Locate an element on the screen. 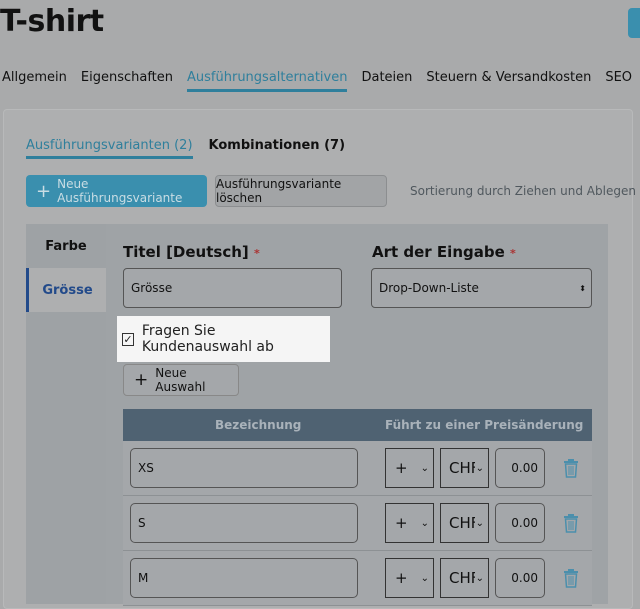 The width and height of the screenshot is (640, 609). title-label-text: Titel [Deutsch] is located at coordinates (186, 252).